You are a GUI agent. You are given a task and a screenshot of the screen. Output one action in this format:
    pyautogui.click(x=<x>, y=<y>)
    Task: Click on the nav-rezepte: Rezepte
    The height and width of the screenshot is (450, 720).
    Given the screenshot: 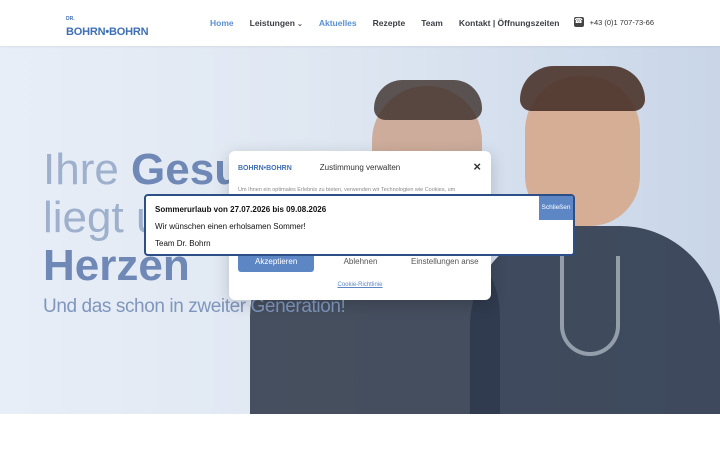 What is the action you would take?
    pyautogui.click(x=389, y=23)
    